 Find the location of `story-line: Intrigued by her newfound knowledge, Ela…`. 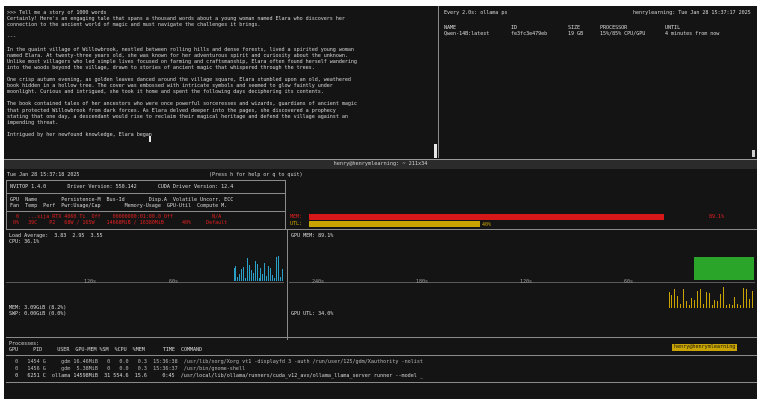

story-line: Intrigued by her newfound knowledge, Ela… is located at coordinates (79, 134).